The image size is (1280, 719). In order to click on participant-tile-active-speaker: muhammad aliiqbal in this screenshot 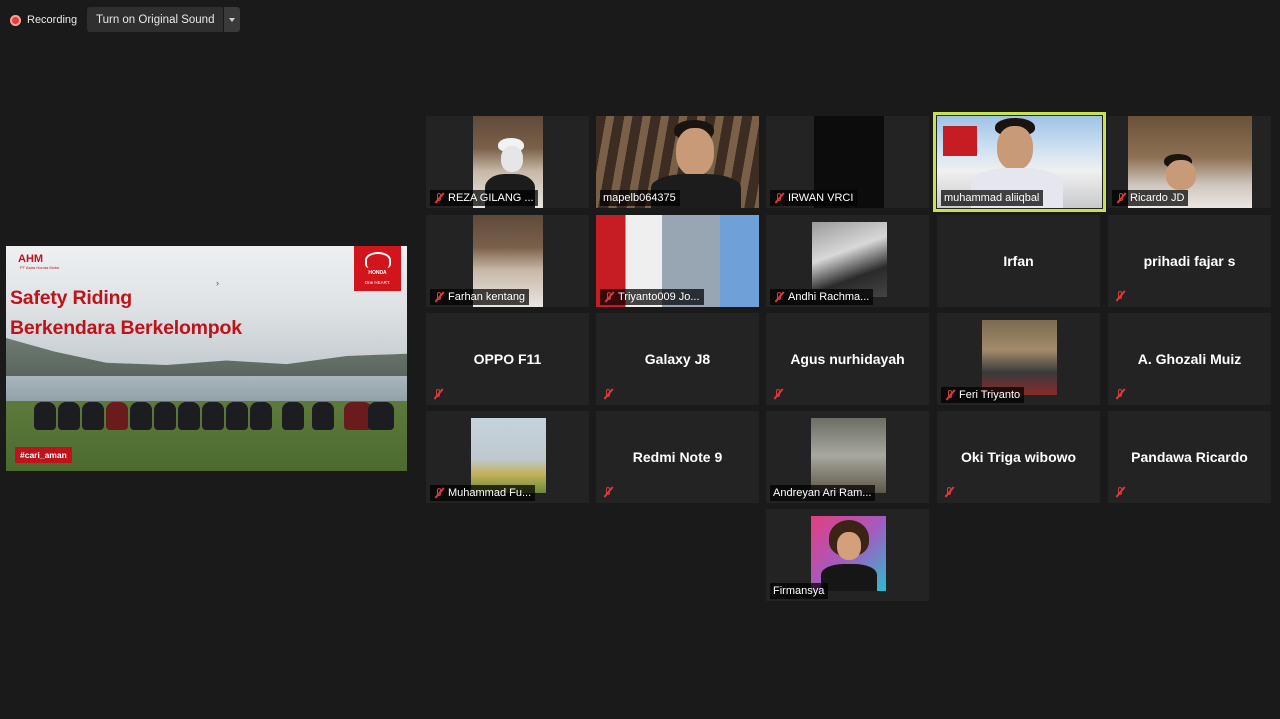, I will do `click(1019, 162)`.